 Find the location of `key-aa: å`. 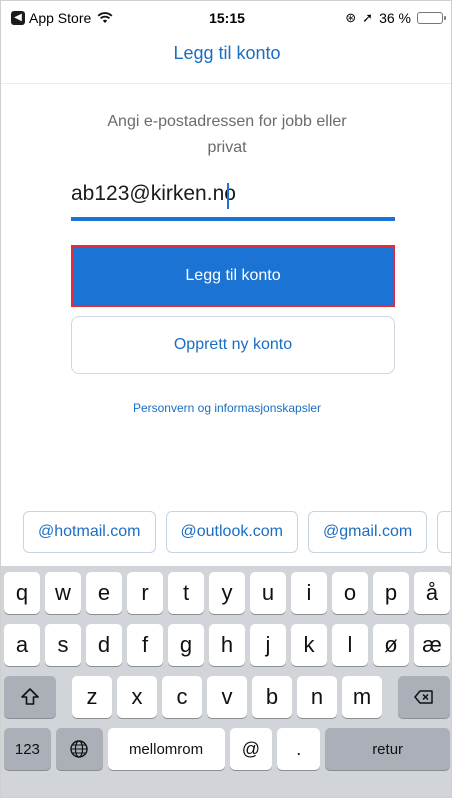

key-aa: å is located at coordinates (432, 593).